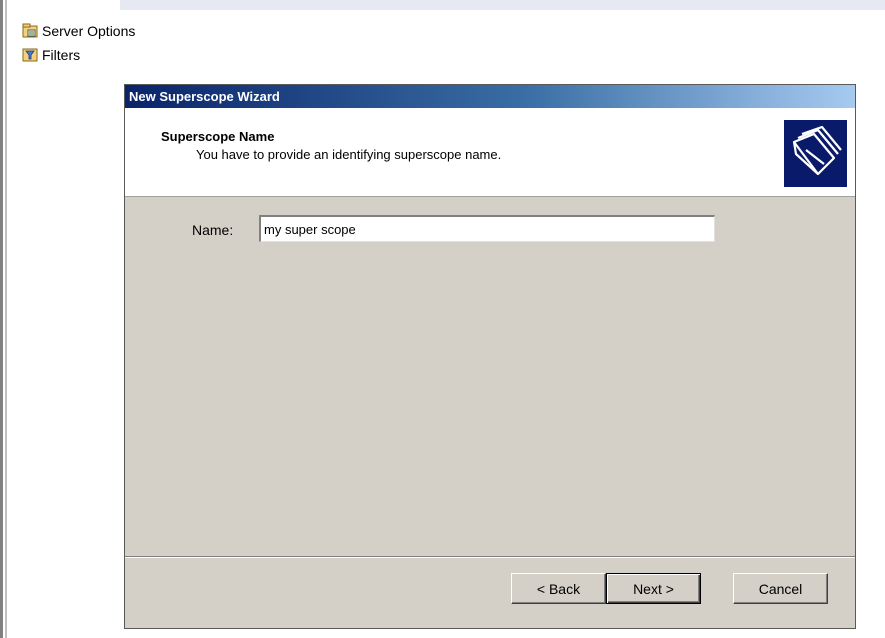  Describe the element at coordinates (490, 96) in the screenshot. I see `wizard-titlebar: New Superscope Wizard` at that location.